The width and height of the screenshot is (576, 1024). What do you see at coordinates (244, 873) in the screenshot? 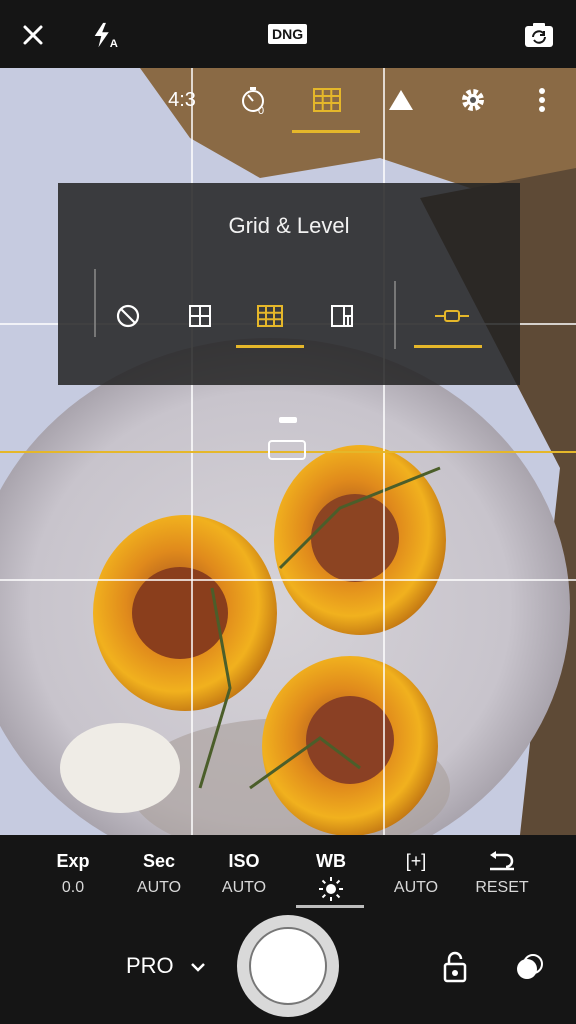
I see `iso-control: ISO AUTO` at bounding box center [244, 873].